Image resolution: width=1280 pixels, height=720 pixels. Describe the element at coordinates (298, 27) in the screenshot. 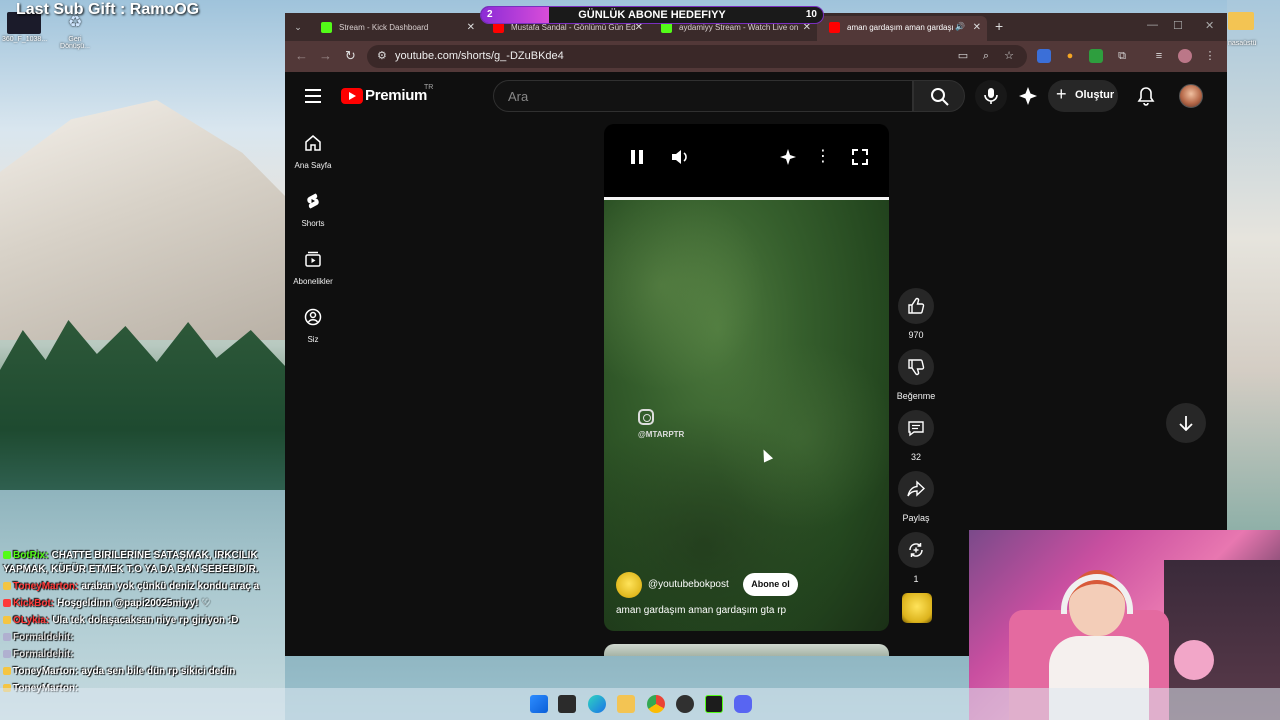

I see `tab-list-button: ⌄` at that location.